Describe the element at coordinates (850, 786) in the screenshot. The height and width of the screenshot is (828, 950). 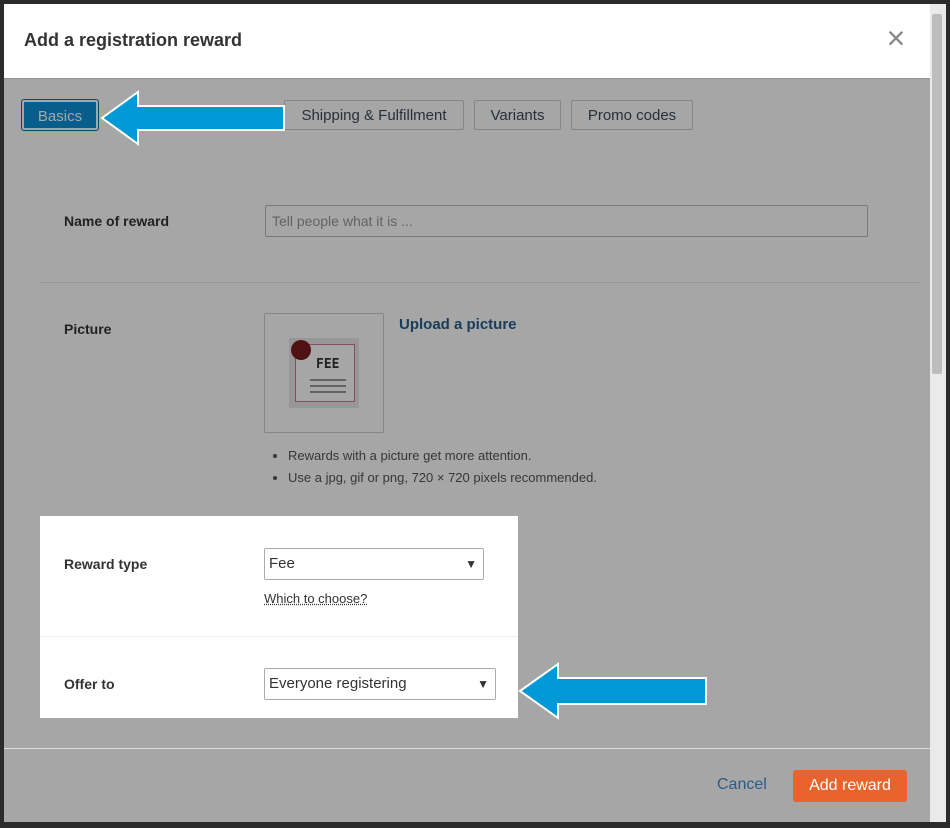
I see `add-reward-button: Add reward` at that location.